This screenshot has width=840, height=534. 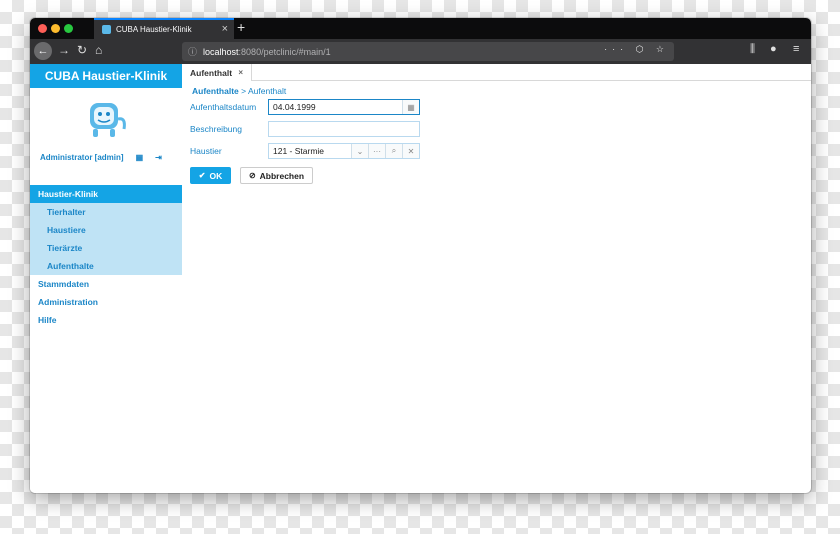 What do you see at coordinates (68, 28) in the screenshot?
I see `maximize-window-button` at bounding box center [68, 28].